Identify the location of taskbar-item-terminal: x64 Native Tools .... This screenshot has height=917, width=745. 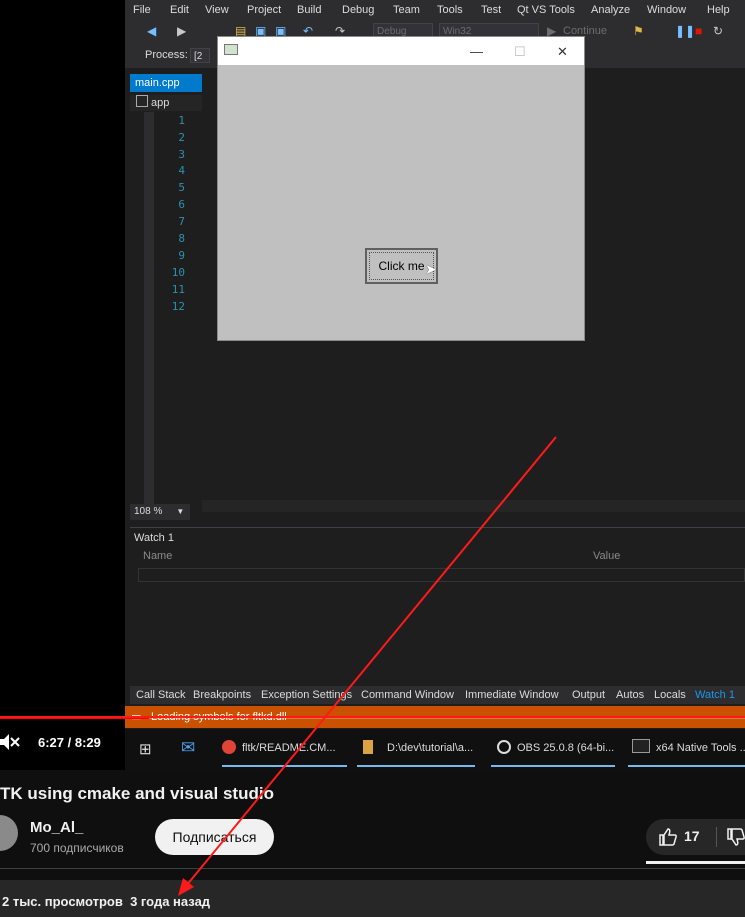
(686, 748).